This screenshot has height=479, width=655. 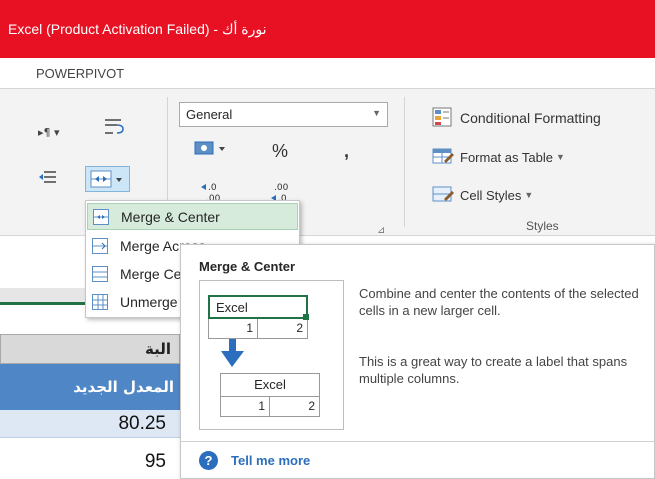 What do you see at coordinates (100, 245) in the screenshot?
I see `merge-across-icon` at bounding box center [100, 245].